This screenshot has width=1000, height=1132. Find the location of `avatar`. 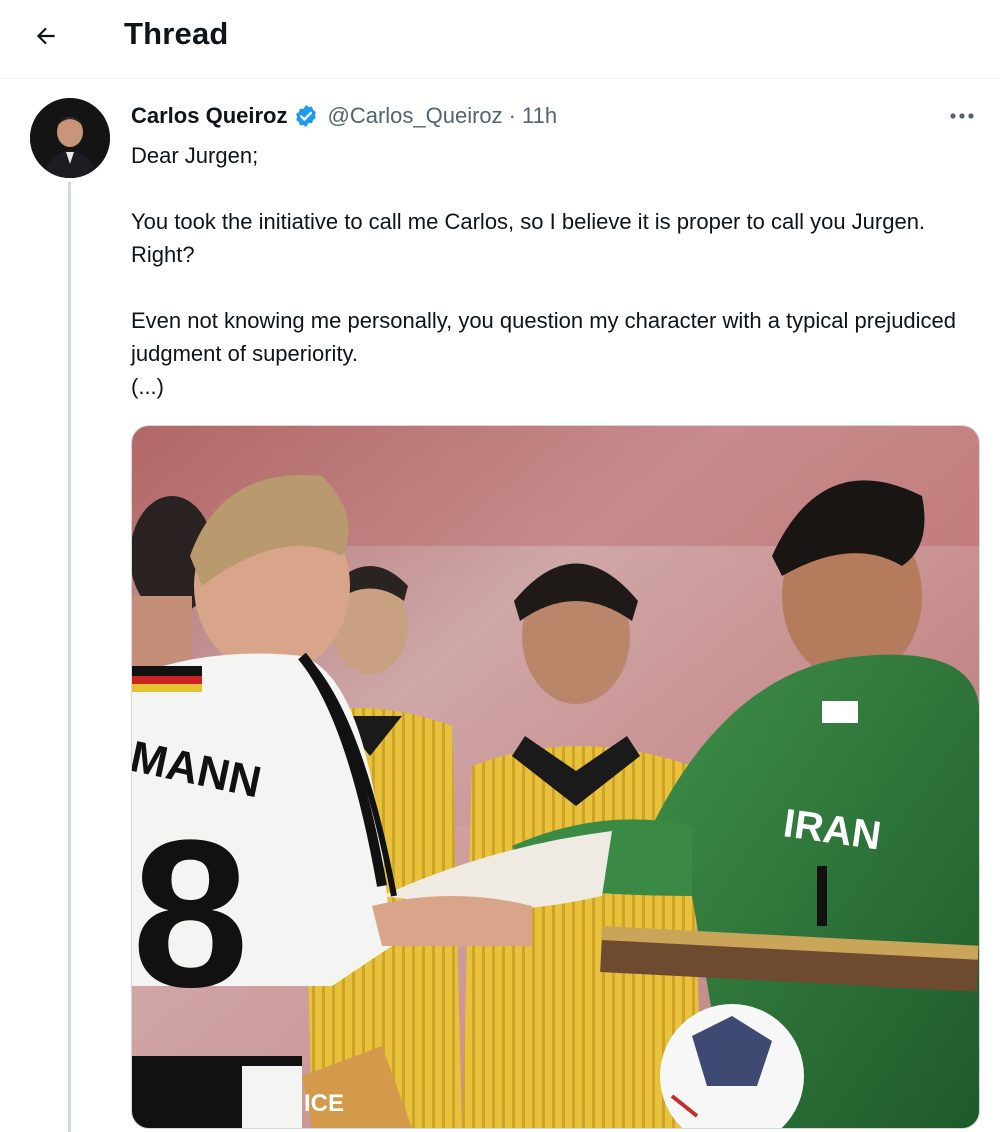

avatar is located at coordinates (70, 138).